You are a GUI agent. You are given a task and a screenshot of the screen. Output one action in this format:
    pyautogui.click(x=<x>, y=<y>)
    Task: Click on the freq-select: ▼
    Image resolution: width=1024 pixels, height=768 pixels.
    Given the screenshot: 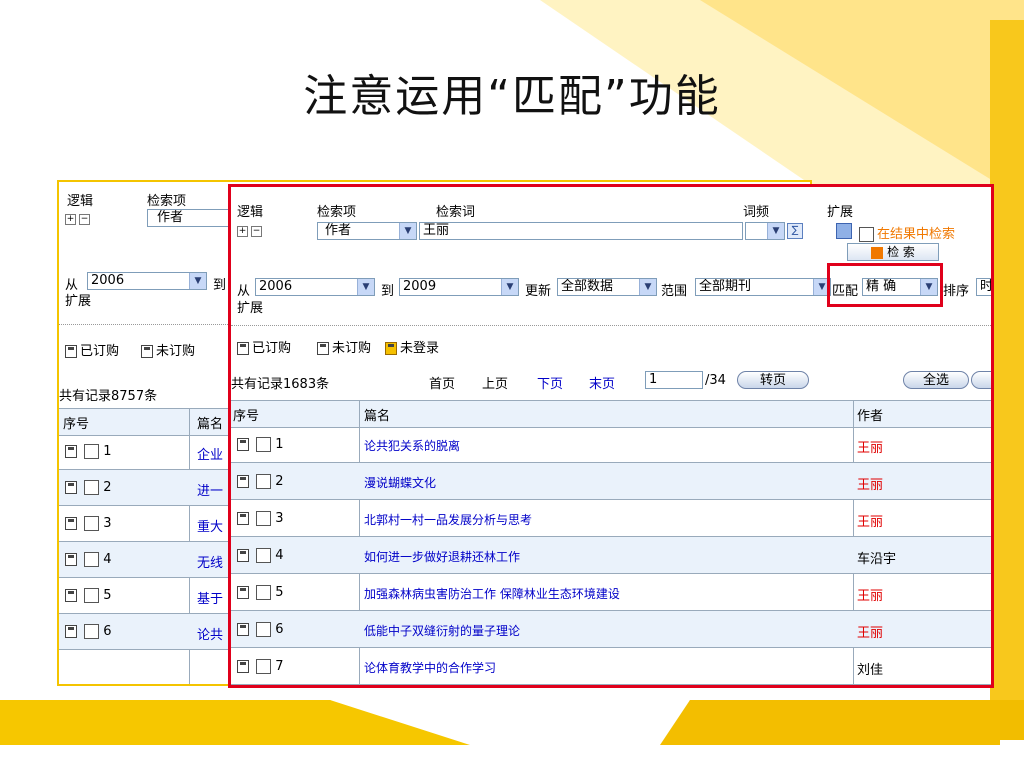 What is the action you would take?
    pyautogui.click(x=765, y=231)
    